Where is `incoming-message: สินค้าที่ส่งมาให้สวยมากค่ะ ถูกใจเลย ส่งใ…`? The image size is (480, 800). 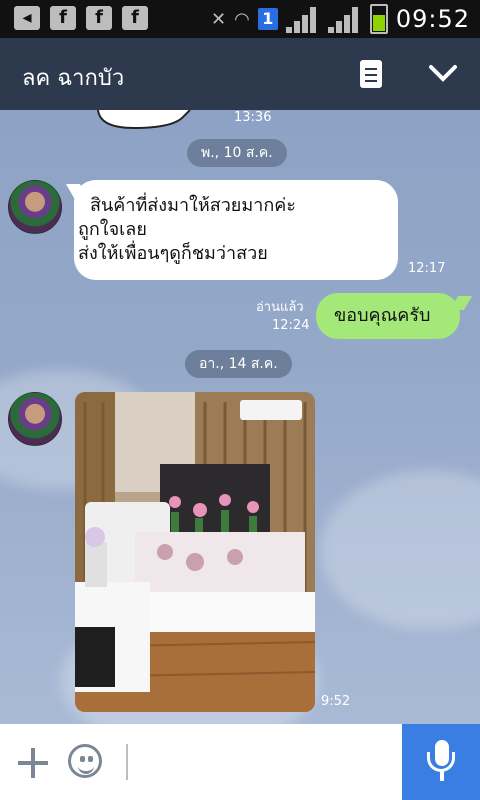 incoming-message: สินค้าที่ส่งมาให้สวยมากค่ะ ถูกใจเลย ส่งใ… is located at coordinates (236, 230).